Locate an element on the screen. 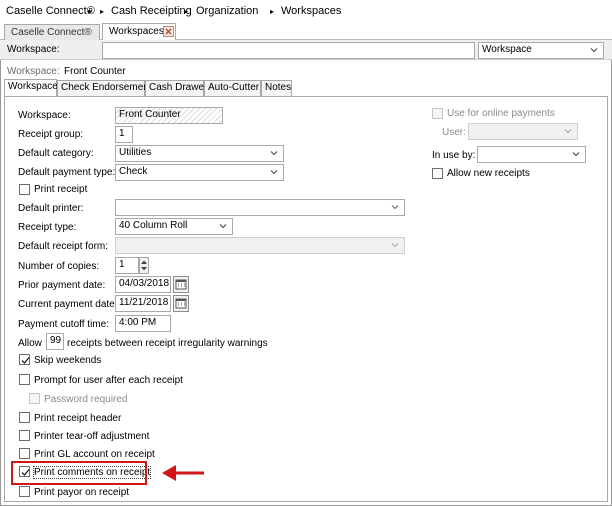 This screenshot has width=612, height=506. printer-tearoff-checkbox is located at coordinates (24, 435).